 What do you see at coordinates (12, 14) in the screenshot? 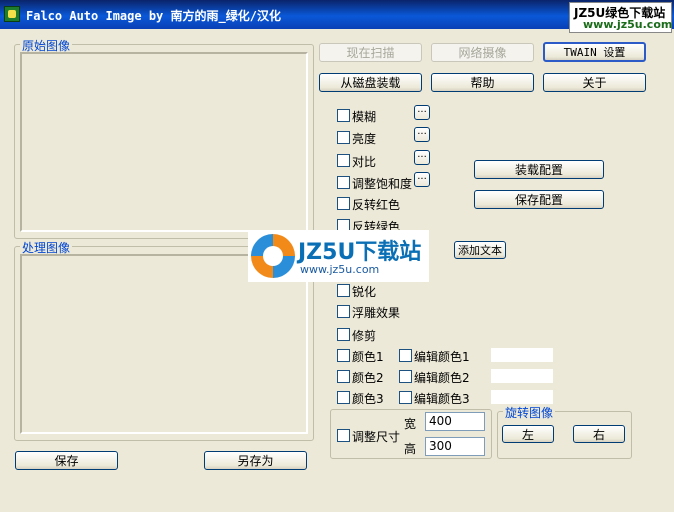
I see `app-icon` at bounding box center [12, 14].